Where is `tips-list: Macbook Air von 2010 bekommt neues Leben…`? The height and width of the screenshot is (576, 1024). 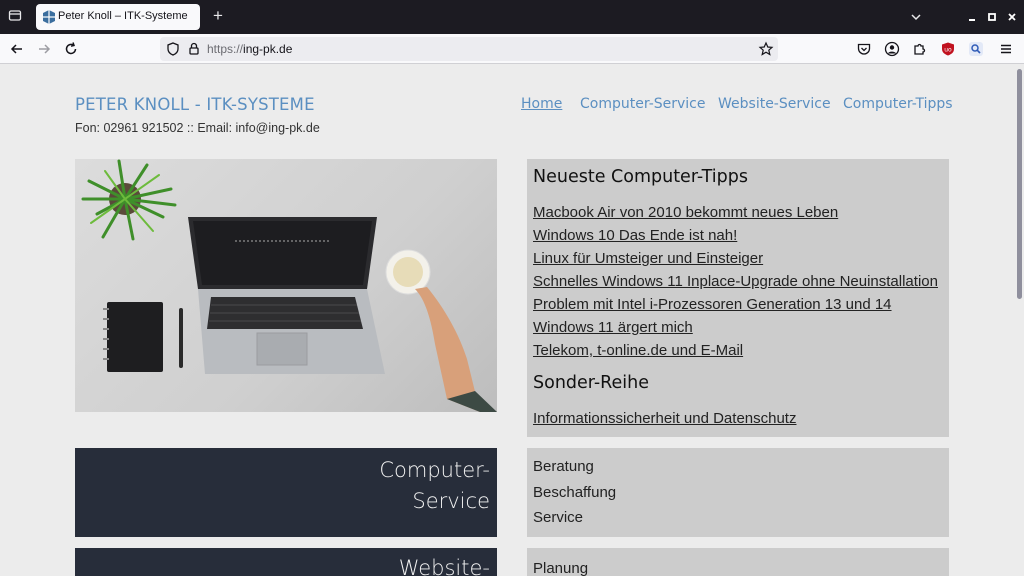
tips-list: Macbook Air von 2010 bekommt neues Leben… is located at coordinates (735, 281).